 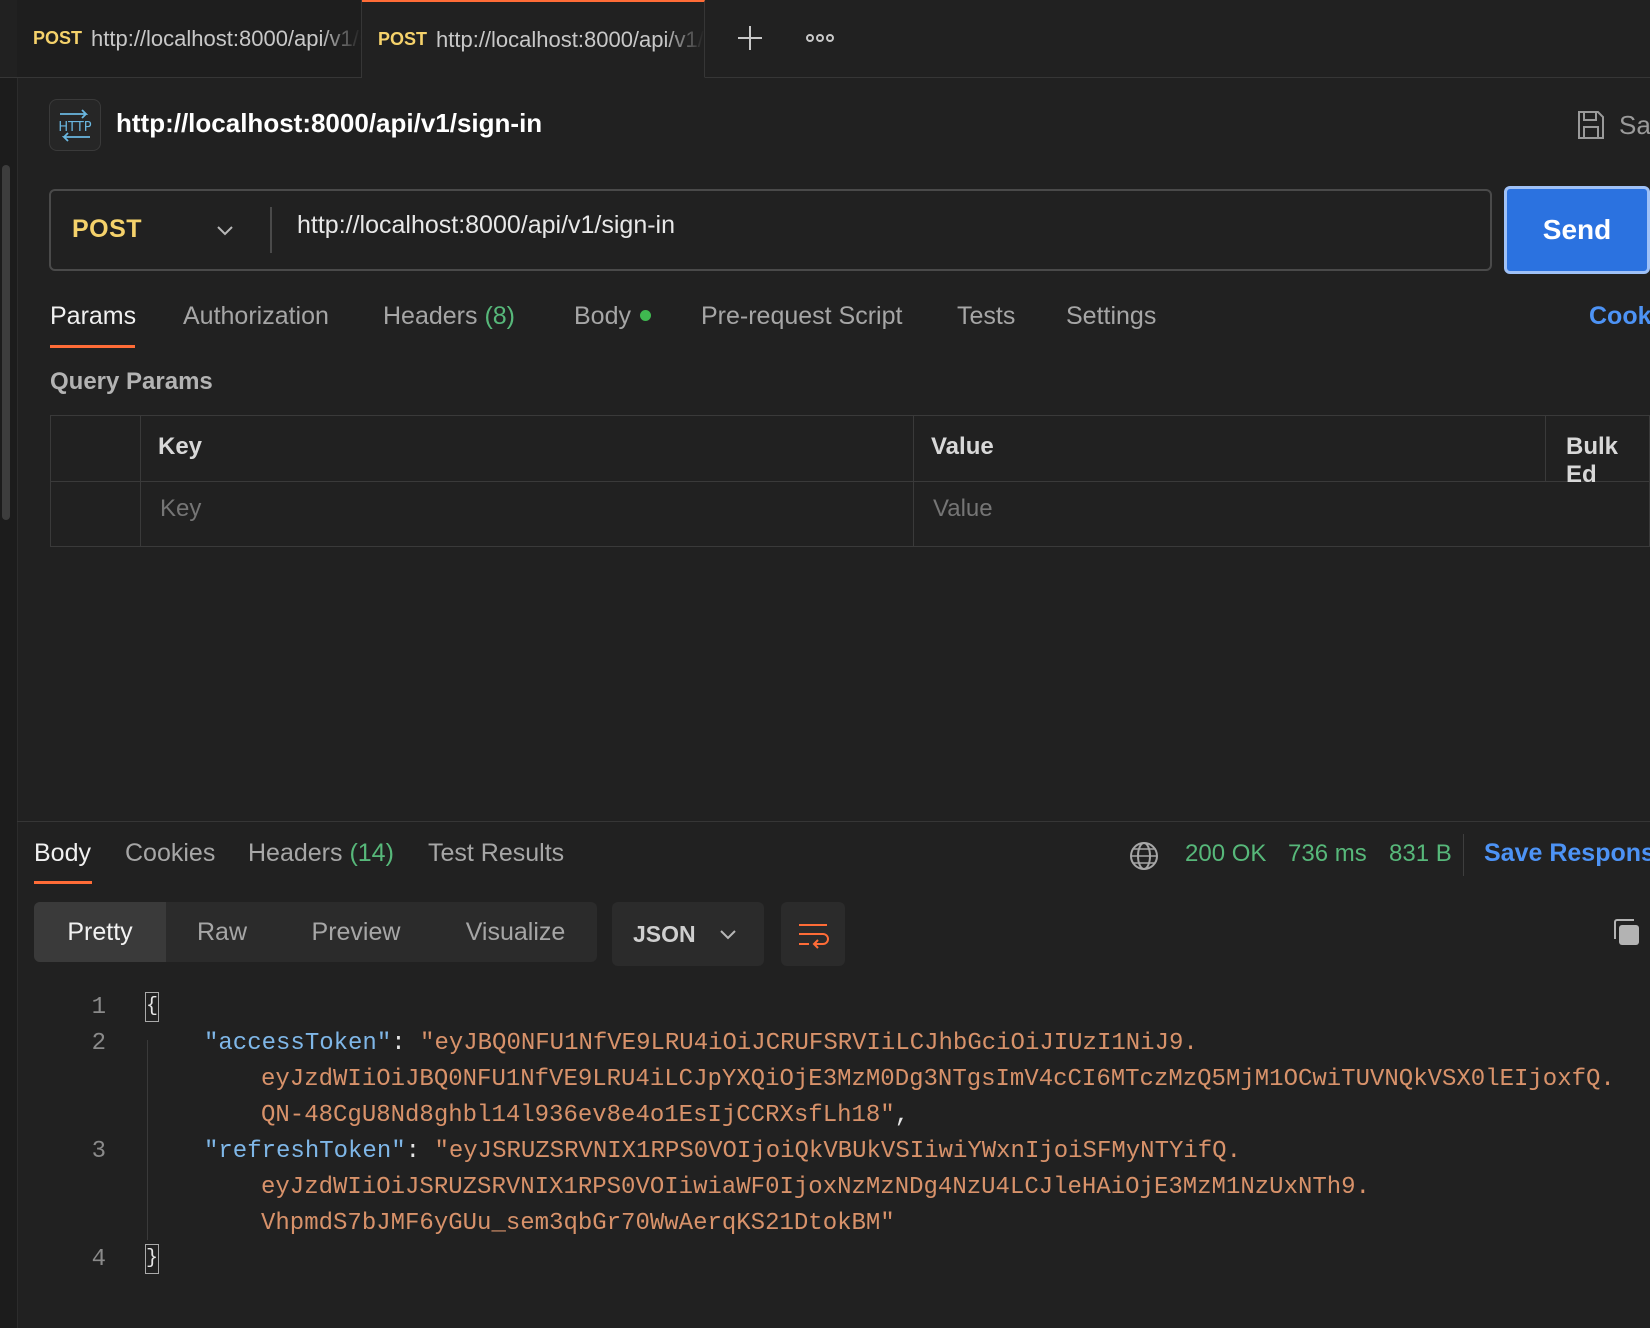 I want to click on response-tab-body: Body, so click(x=62, y=853).